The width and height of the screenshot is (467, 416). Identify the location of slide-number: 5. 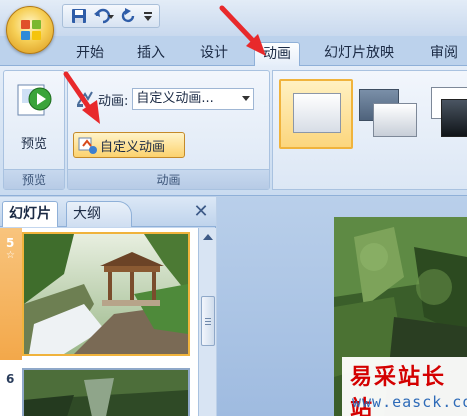
(10, 243).